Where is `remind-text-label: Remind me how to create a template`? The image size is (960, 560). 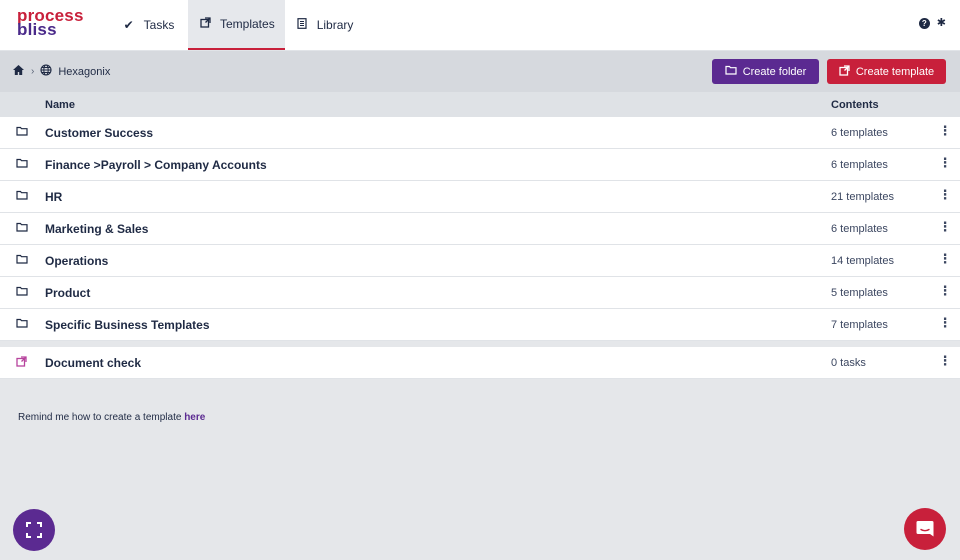
remind-text-label: Remind me how to create a template is located at coordinates (101, 417).